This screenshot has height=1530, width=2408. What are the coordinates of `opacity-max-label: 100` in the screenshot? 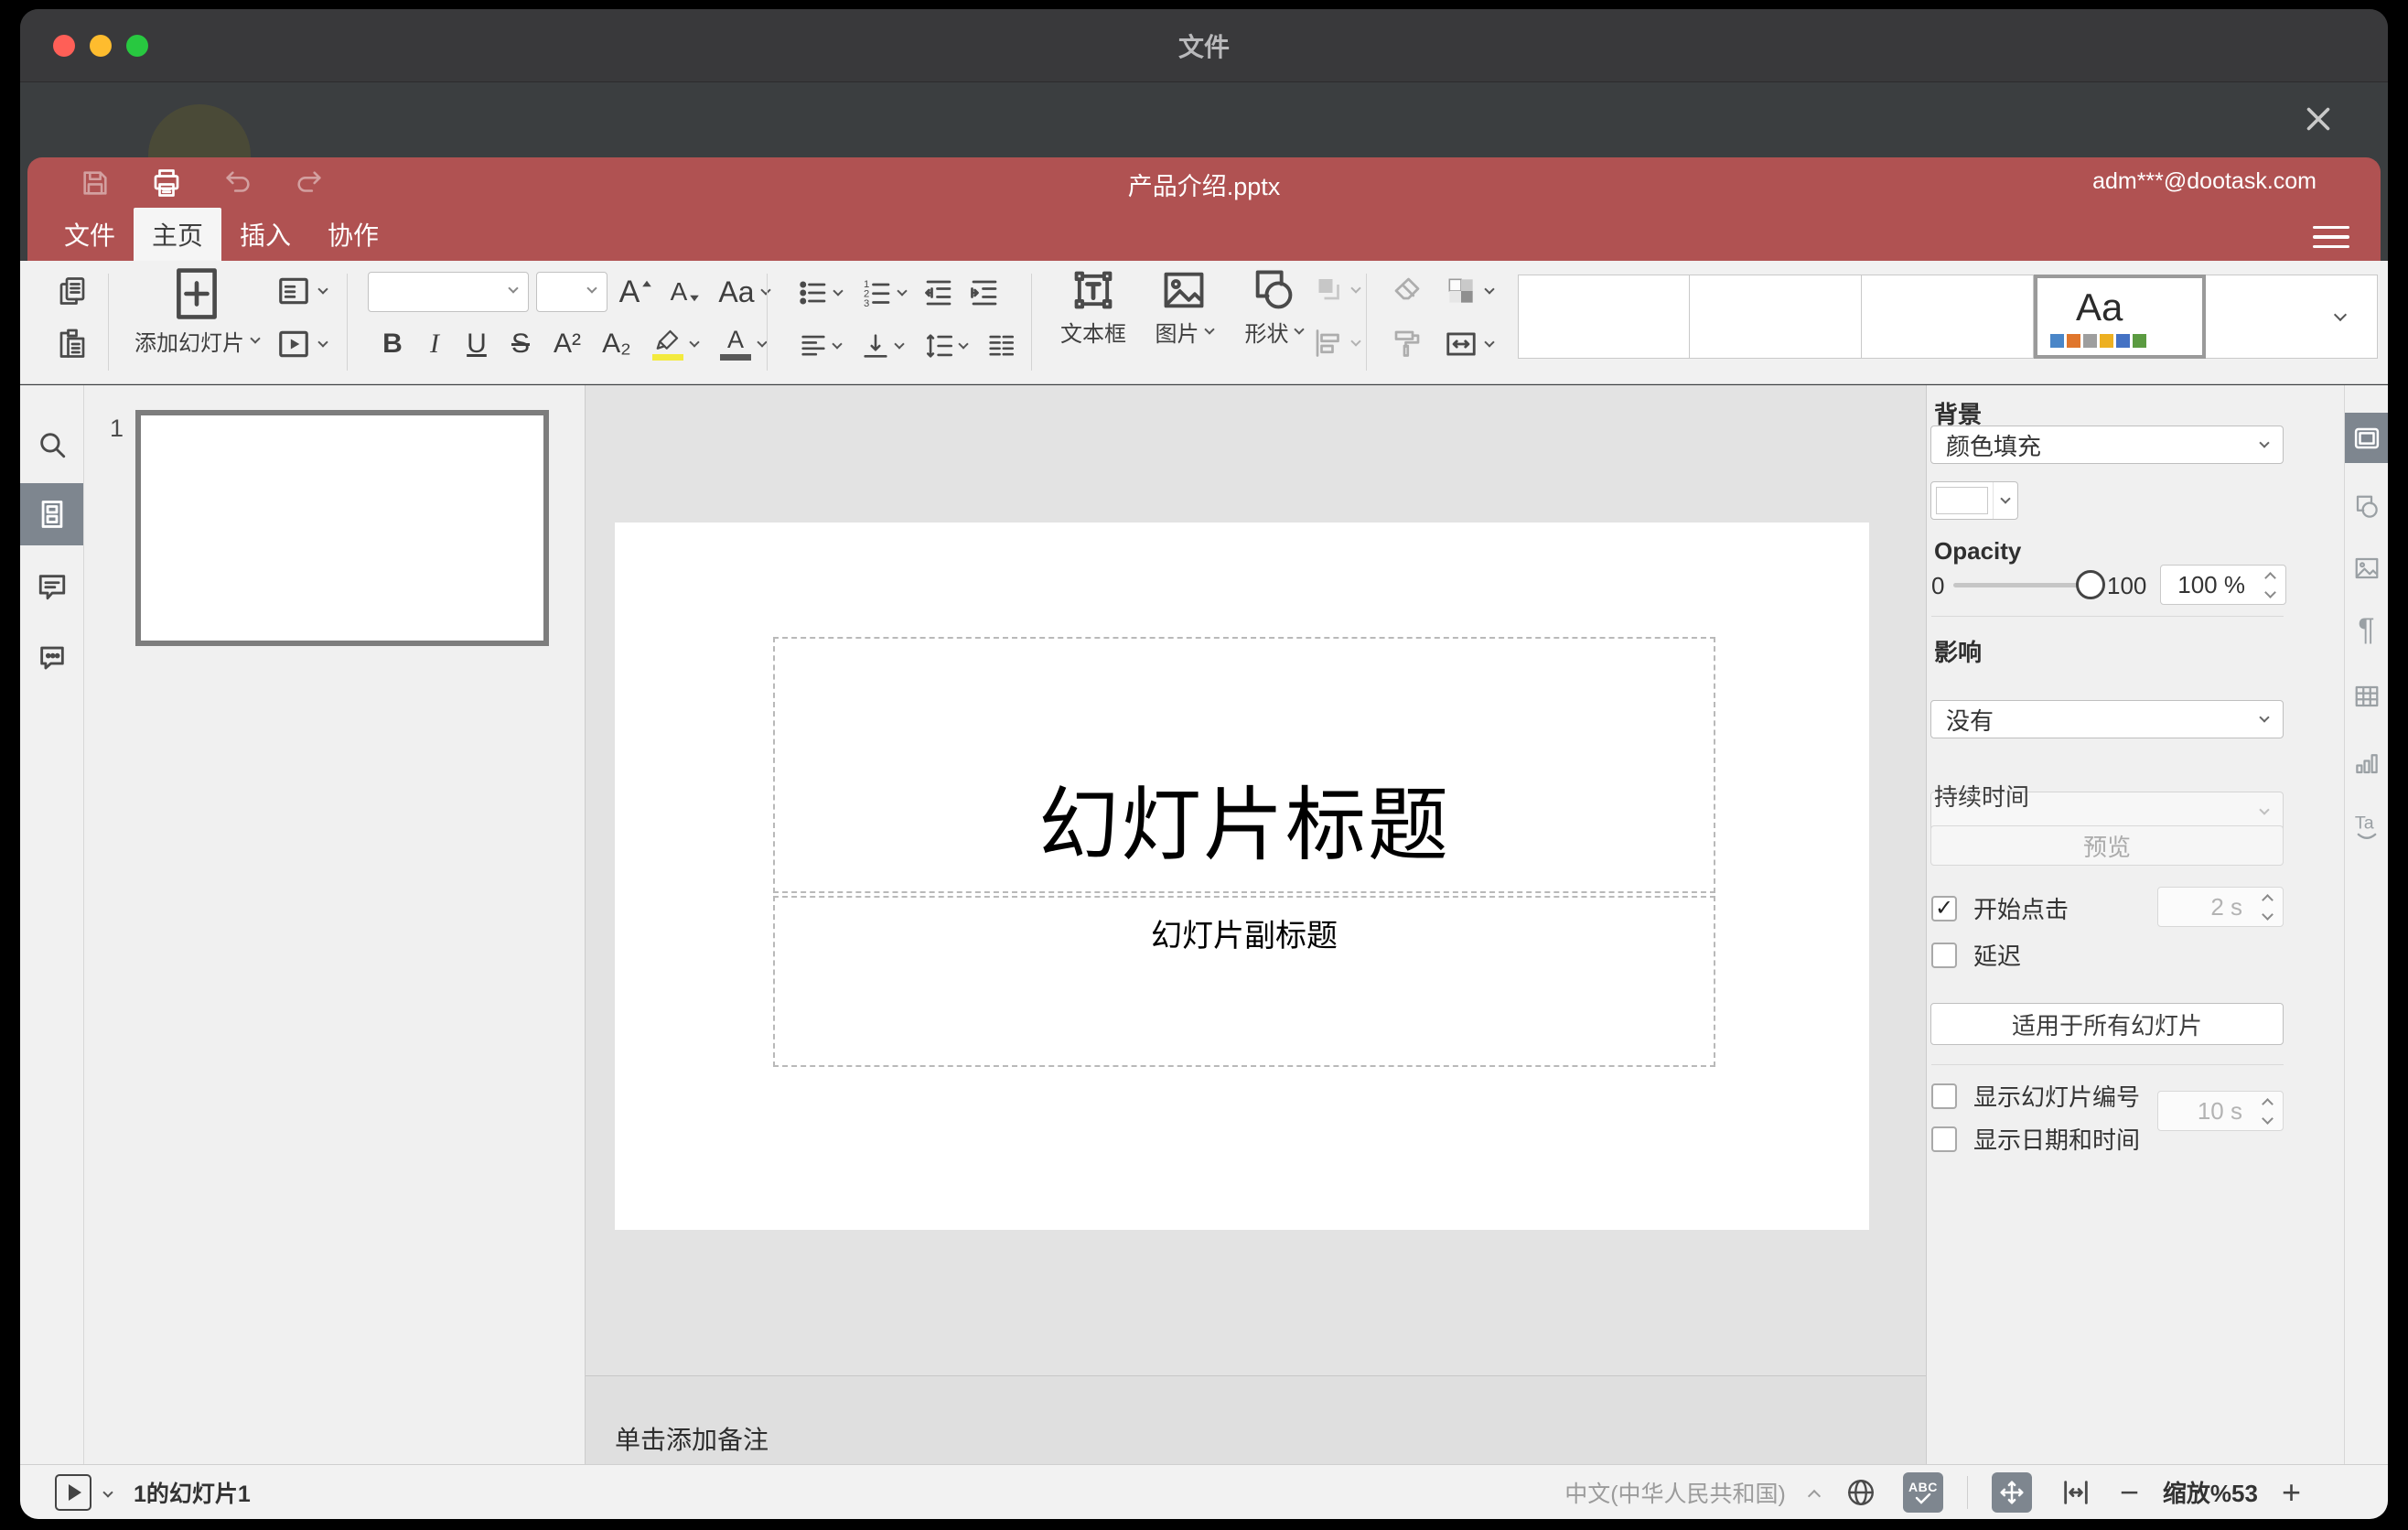 It's located at (2127, 585).